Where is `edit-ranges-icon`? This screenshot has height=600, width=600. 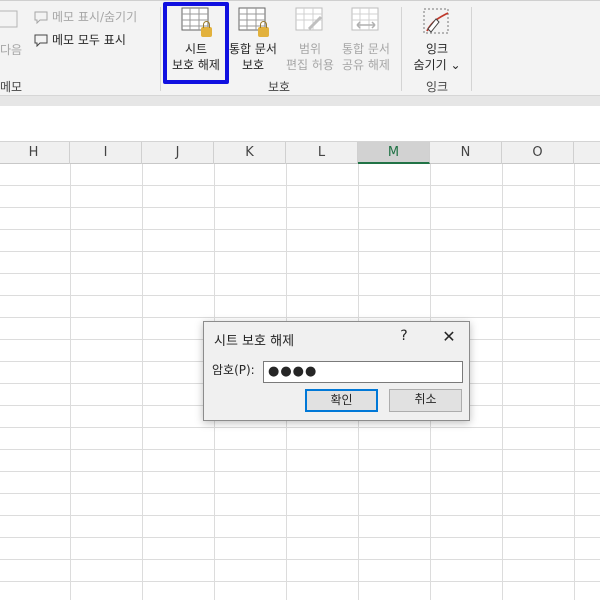 edit-ranges-icon is located at coordinates (310, 22).